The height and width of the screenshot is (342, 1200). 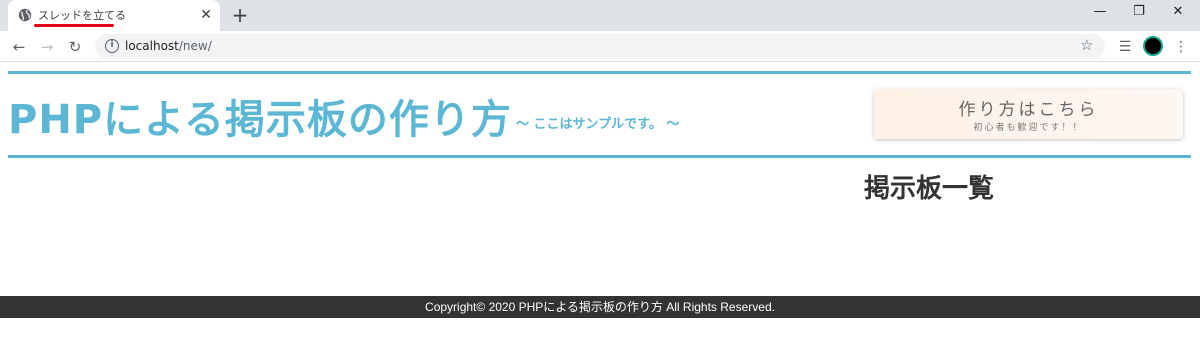 I want to click on howto-sublabel: 初心者も歓迎です！！, so click(x=1028, y=128).